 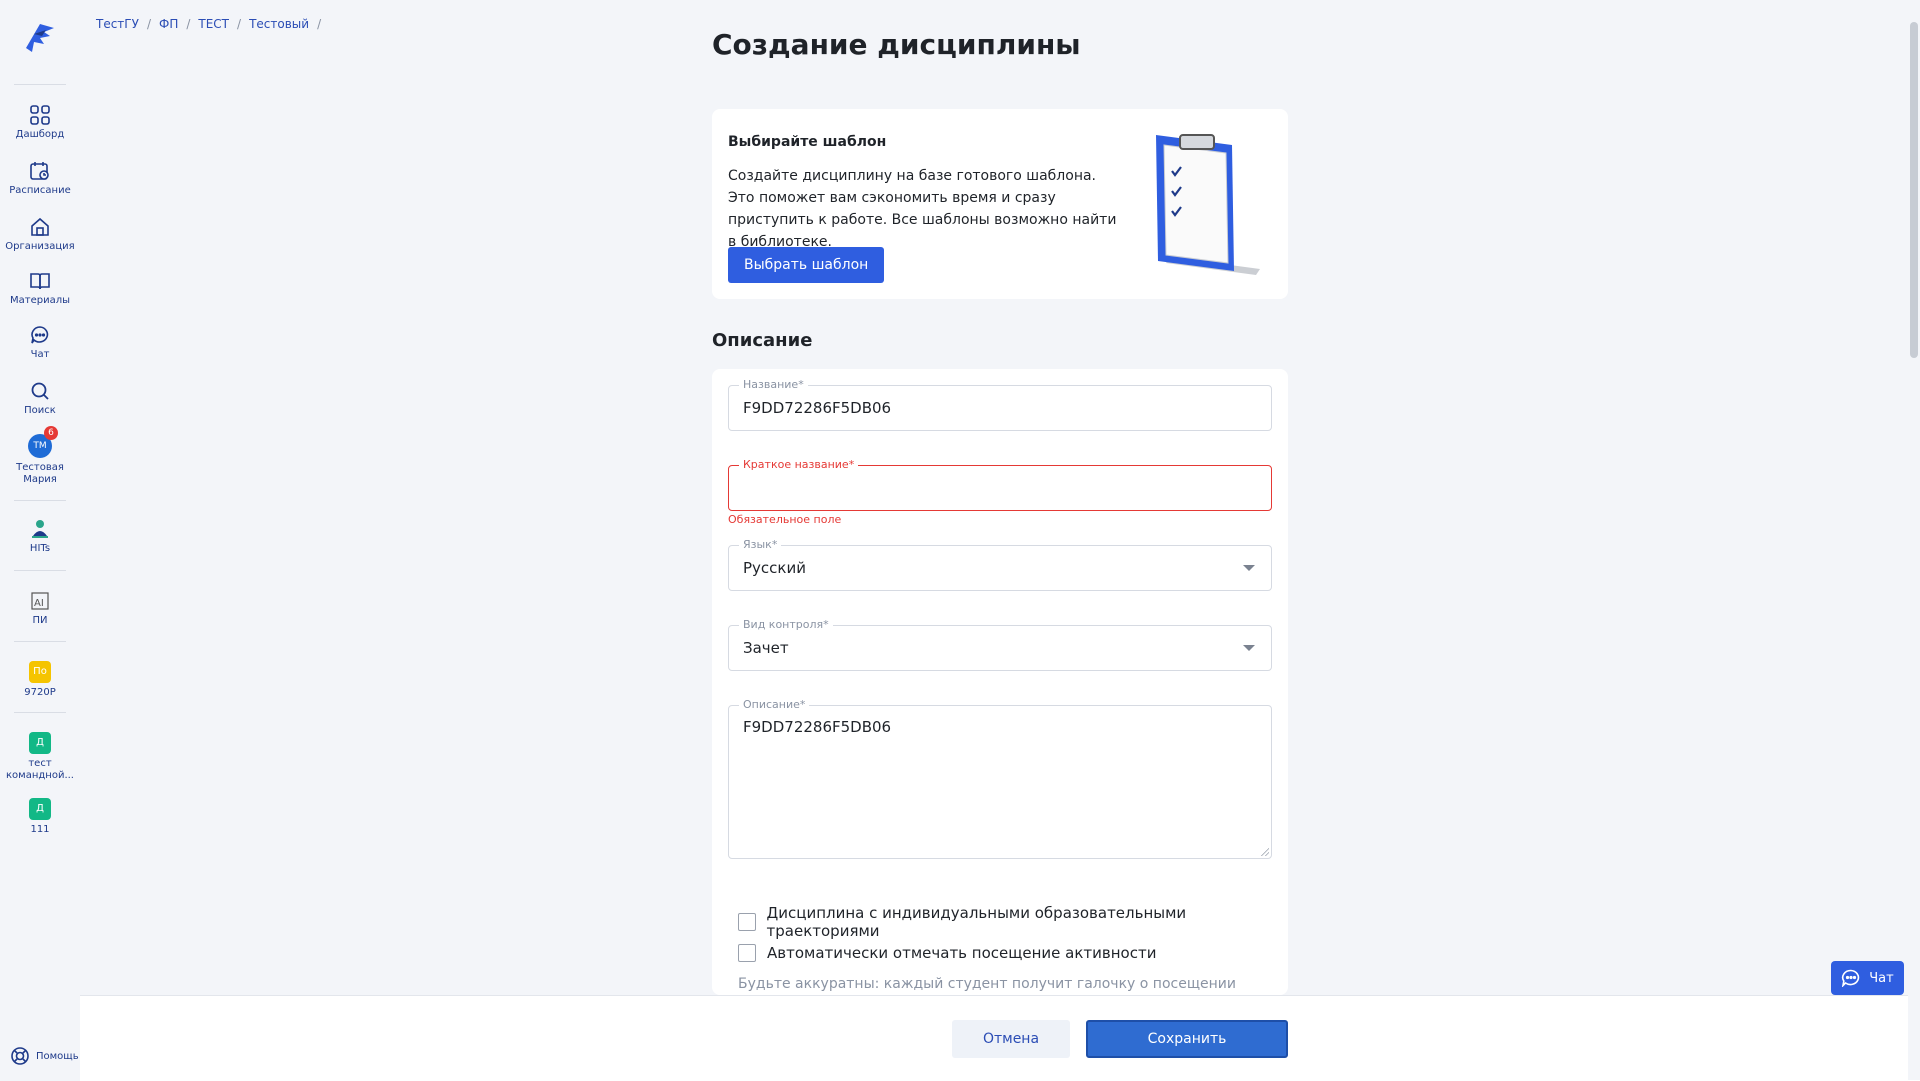 I want to click on sidebar-item-label: 111, so click(x=40, y=829).